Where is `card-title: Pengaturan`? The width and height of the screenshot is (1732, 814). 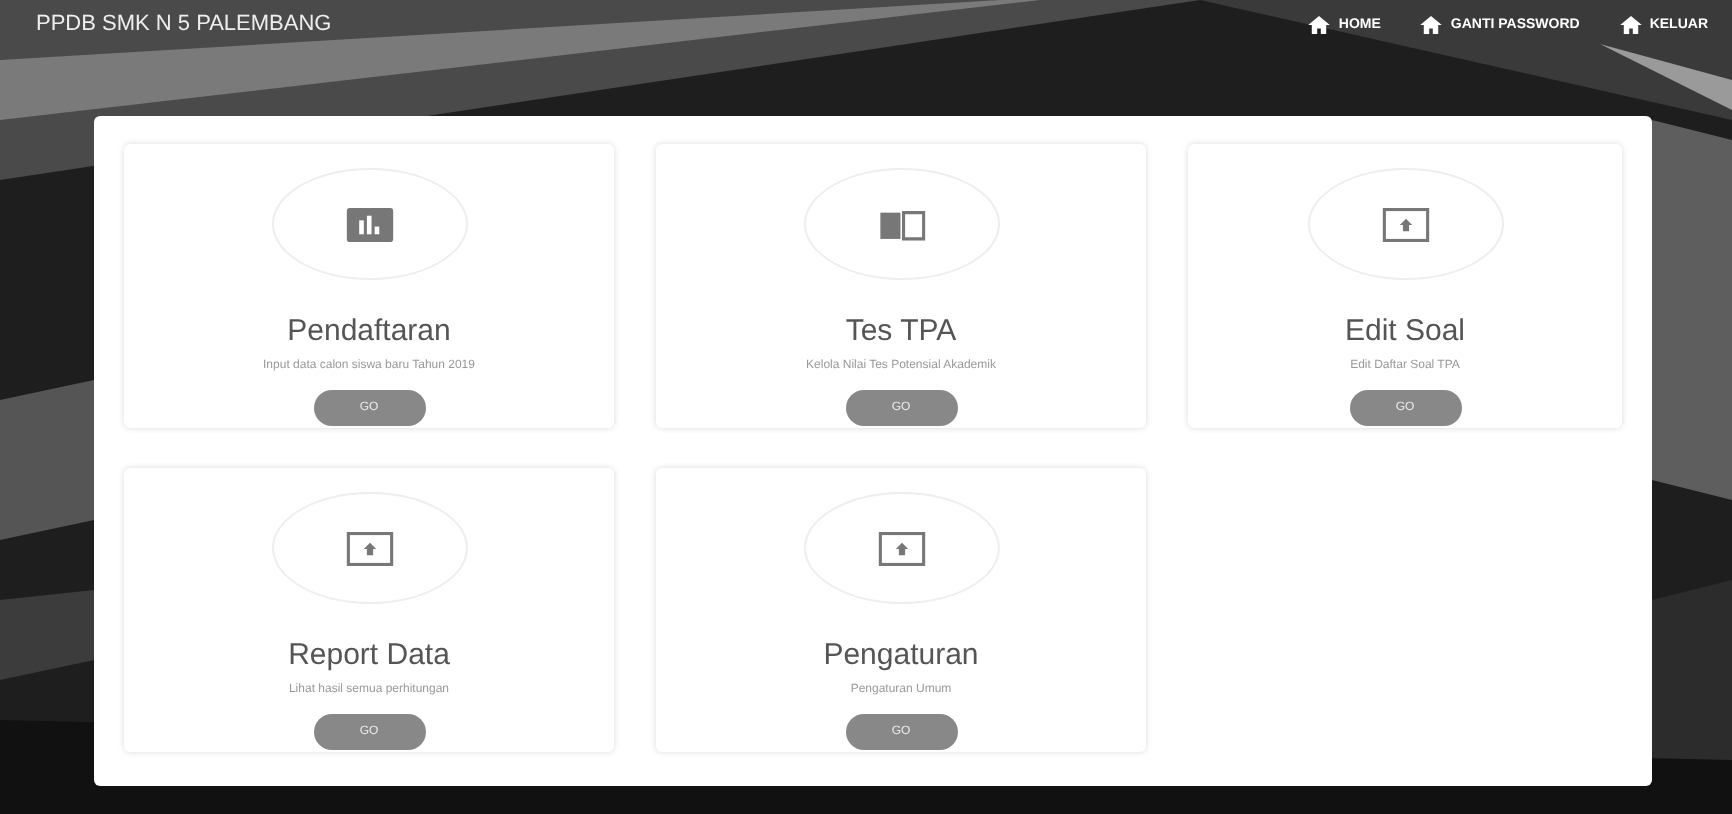
card-title: Pengaturan is located at coordinates (901, 655).